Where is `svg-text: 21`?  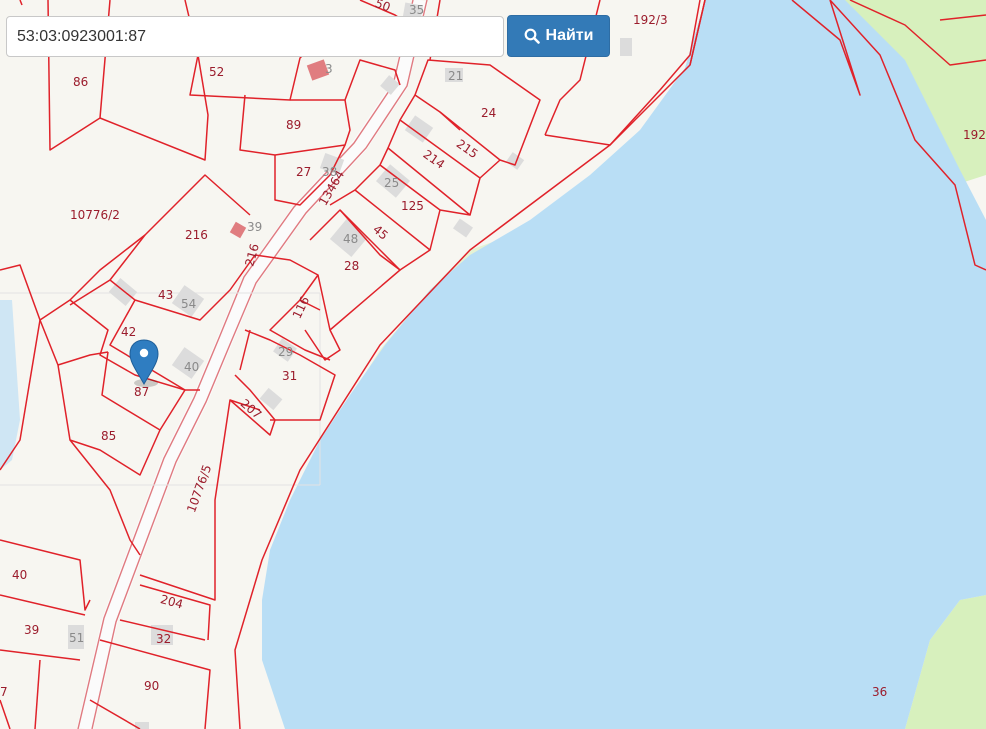 svg-text: 21 is located at coordinates (455, 76).